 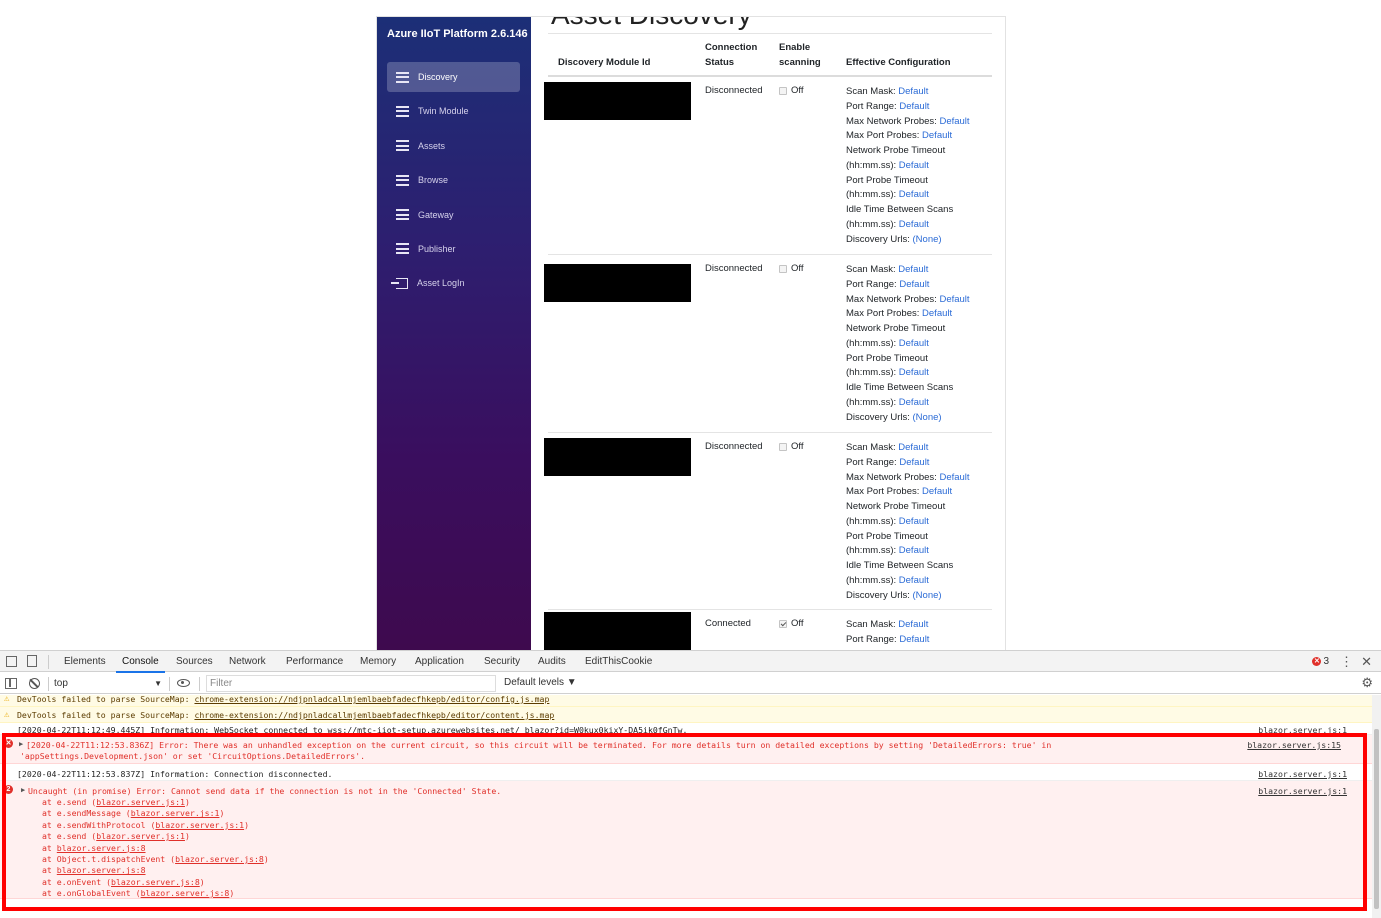 I want to click on gear-icon: ⚙, so click(x=1367, y=683).